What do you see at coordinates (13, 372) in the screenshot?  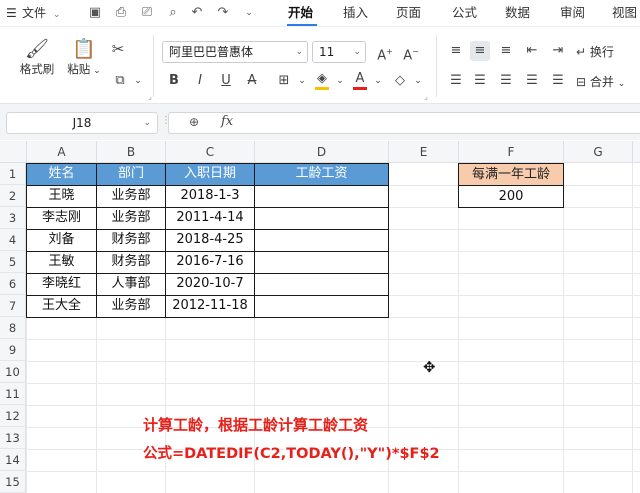 I see `row-header: 10` at bounding box center [13, 372].